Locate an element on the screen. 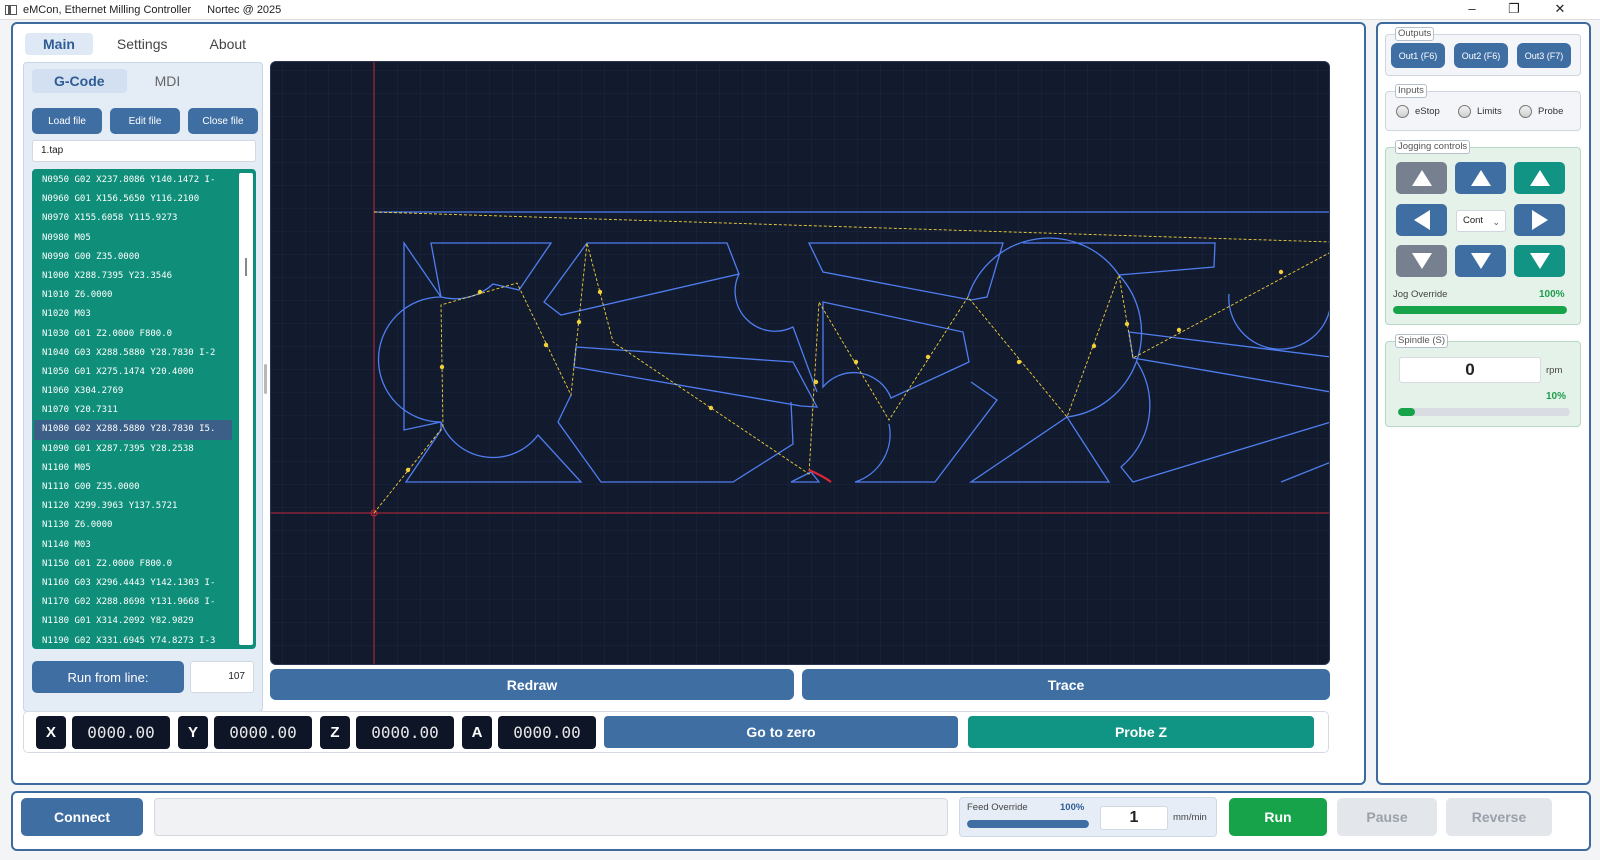 Image resolution: width=1600 pixels, height=860 pixels. trace-button: Trace is located at coordinates (1066, 684).